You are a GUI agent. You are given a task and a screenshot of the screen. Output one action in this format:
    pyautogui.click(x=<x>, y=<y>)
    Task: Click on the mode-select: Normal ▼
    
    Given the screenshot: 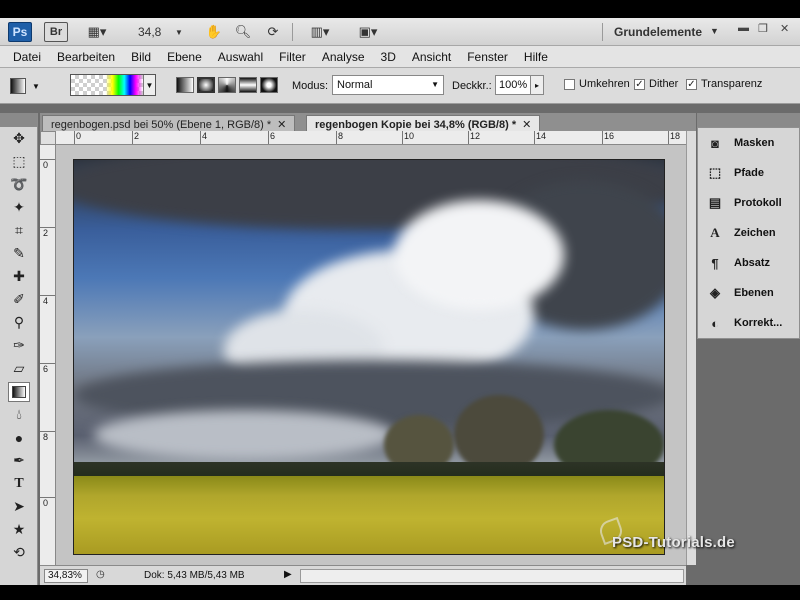 What is the action you would take?
    pyautogui.click(x=388, y=85)
    